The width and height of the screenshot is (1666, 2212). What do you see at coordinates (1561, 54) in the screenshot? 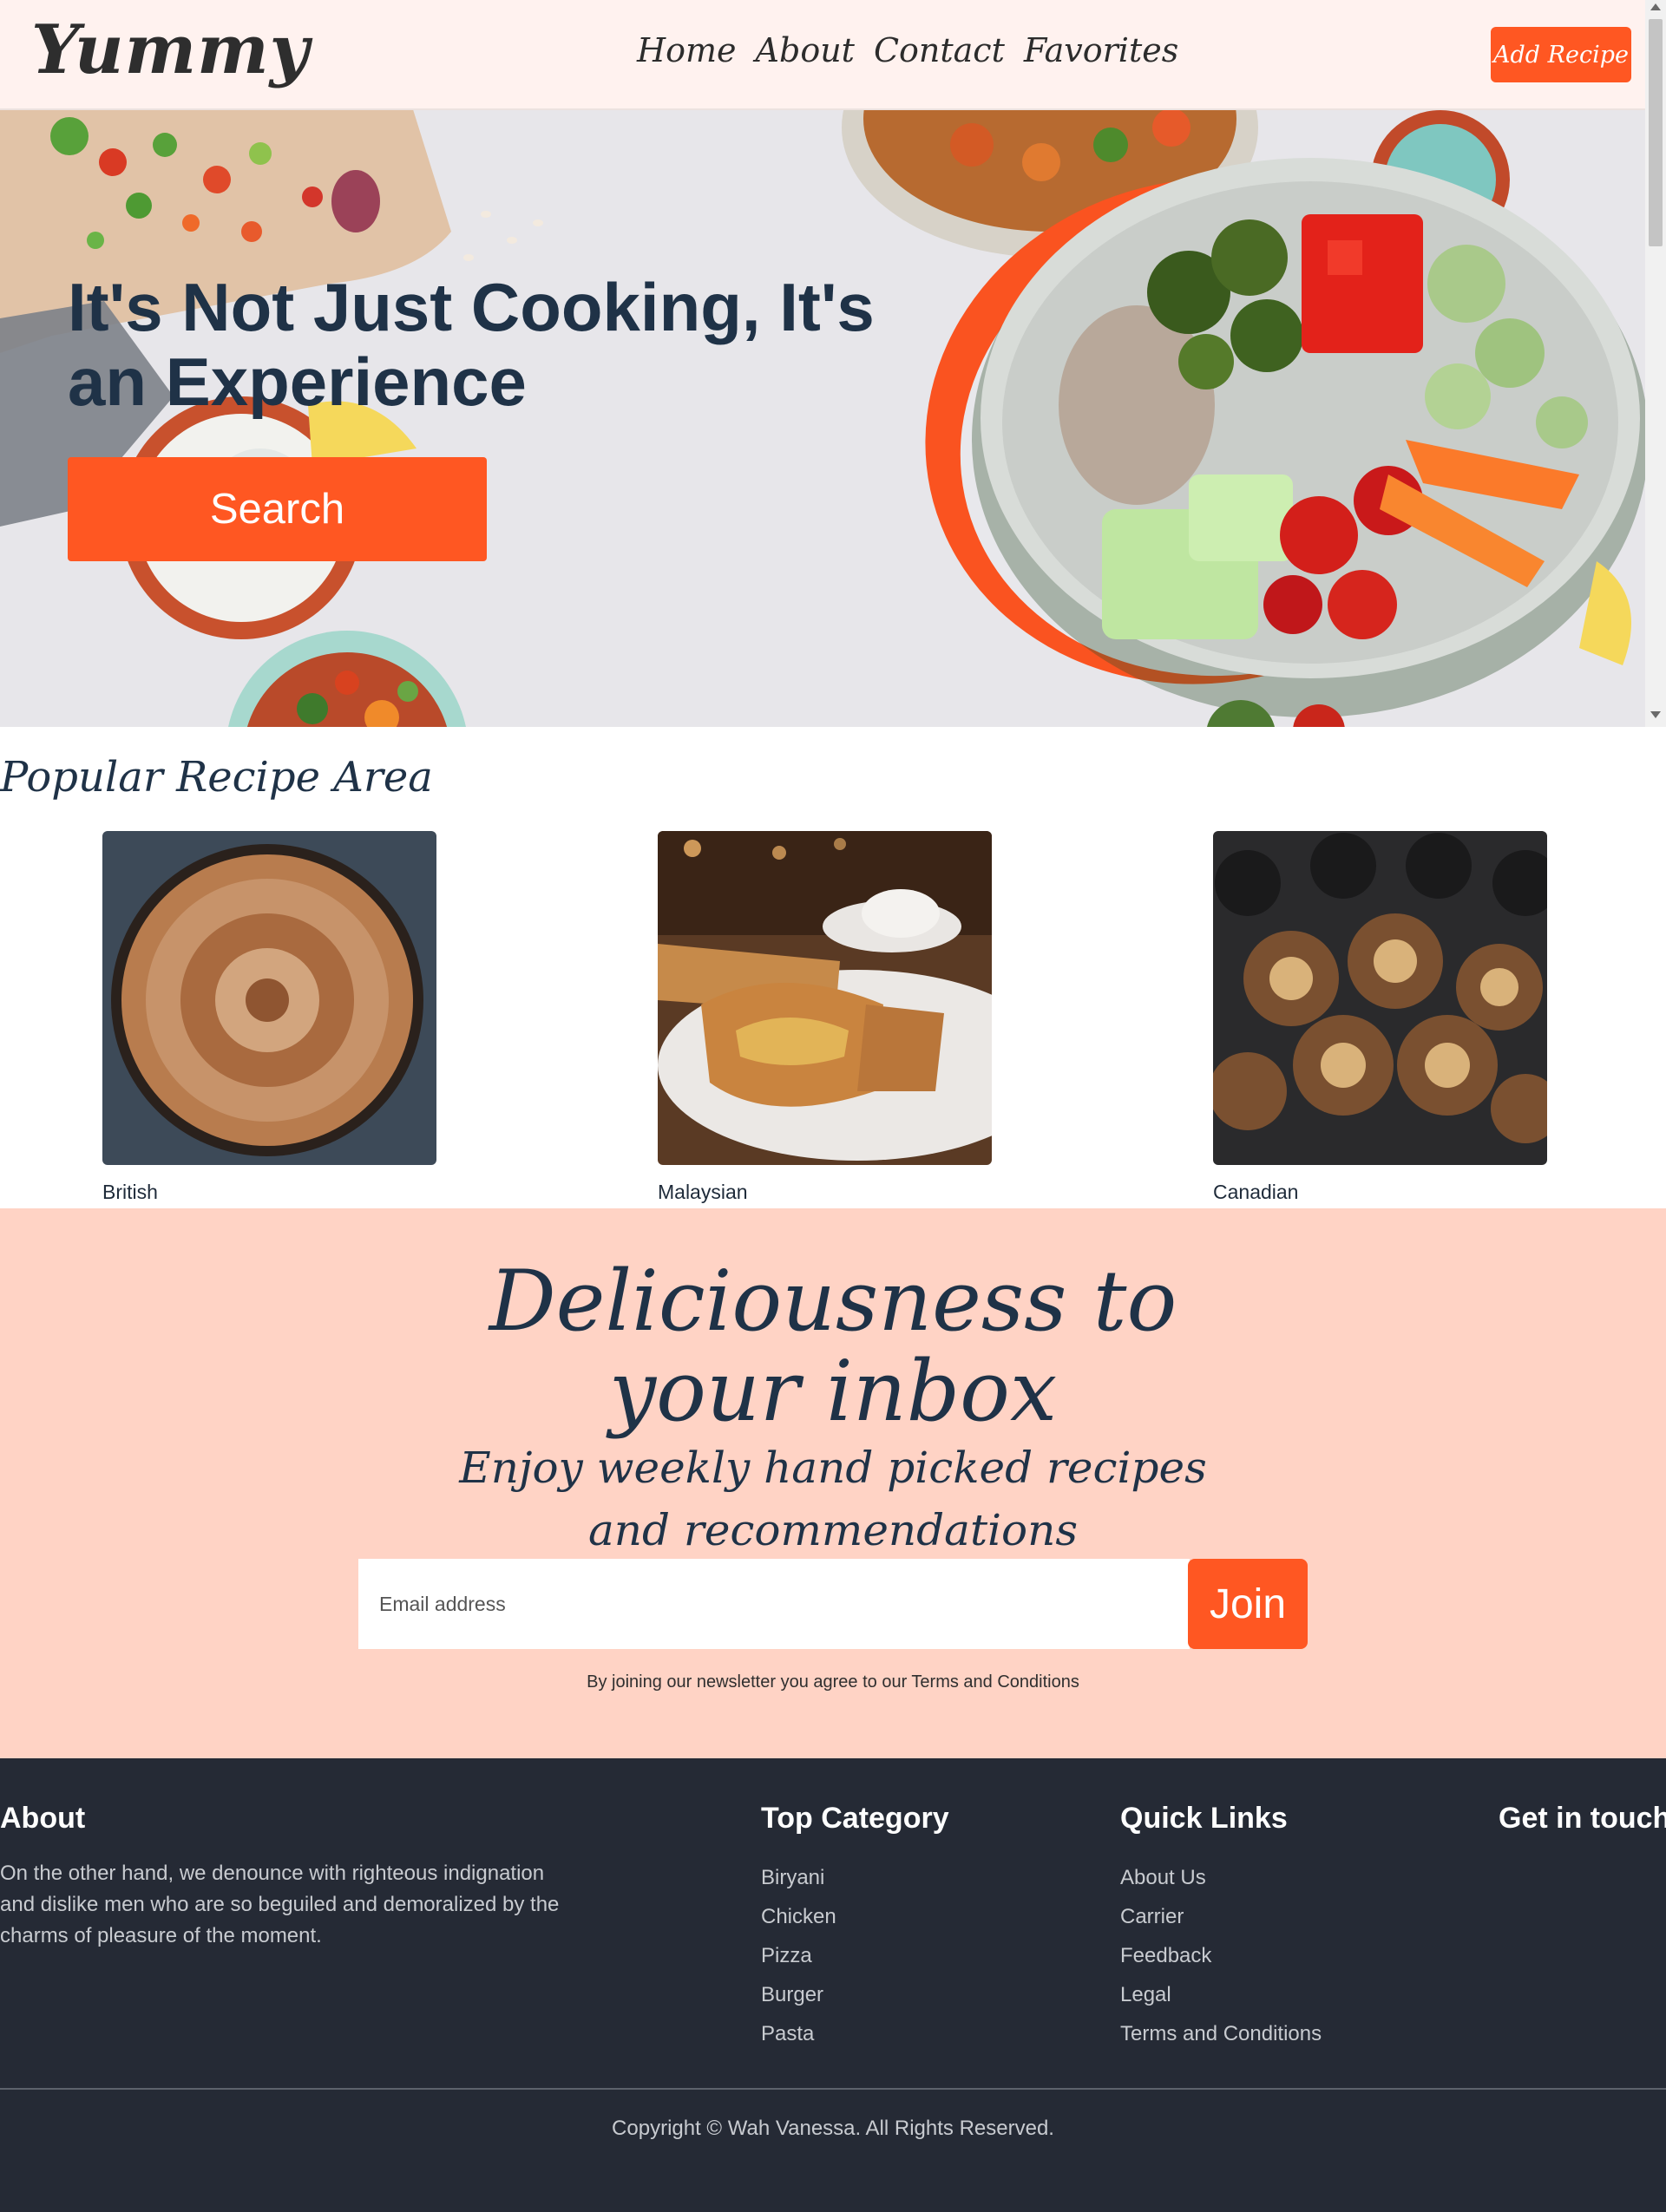
I see `add-recipe-button: Add Recipe` at bounding box center [1561, 54].